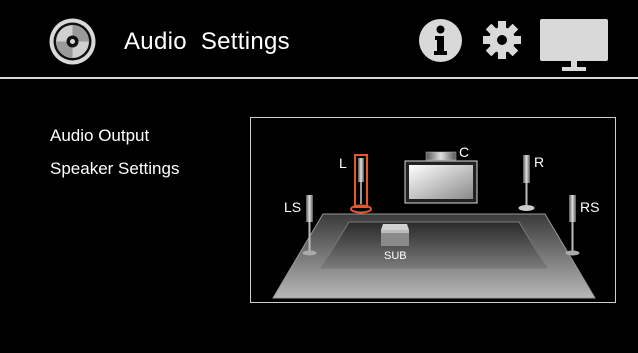 The width and height of the screenshot is (638, 353). What do you see at coordinates (293, 207) in the screenshot?
I see `speaker-label-ls: LS` at bounding box center [293, 207].